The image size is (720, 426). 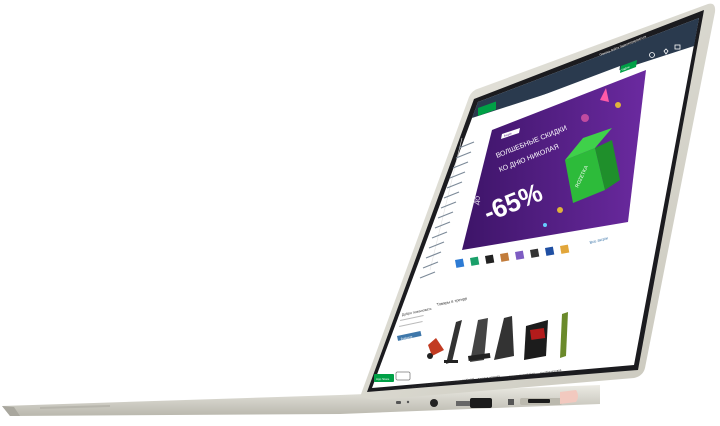 I want to click on hinge-accent, so click(x=569, y=397).